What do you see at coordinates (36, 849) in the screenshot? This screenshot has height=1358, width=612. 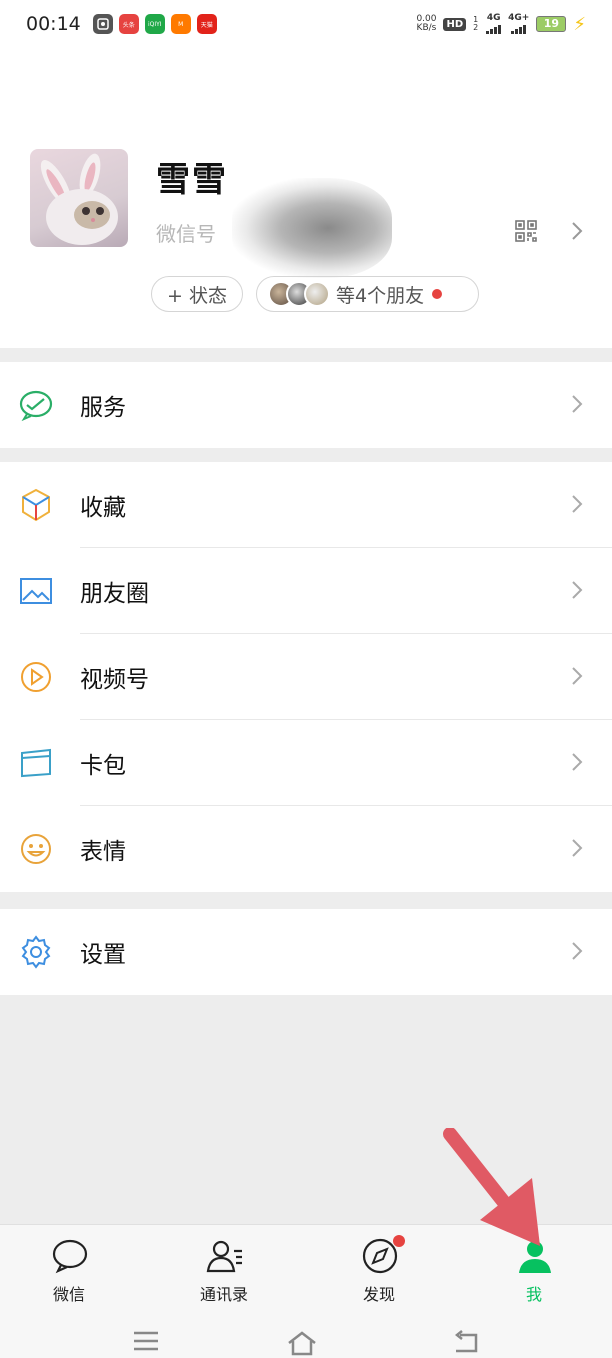 I see `smiley-icon` at bounding box center [36, 849].